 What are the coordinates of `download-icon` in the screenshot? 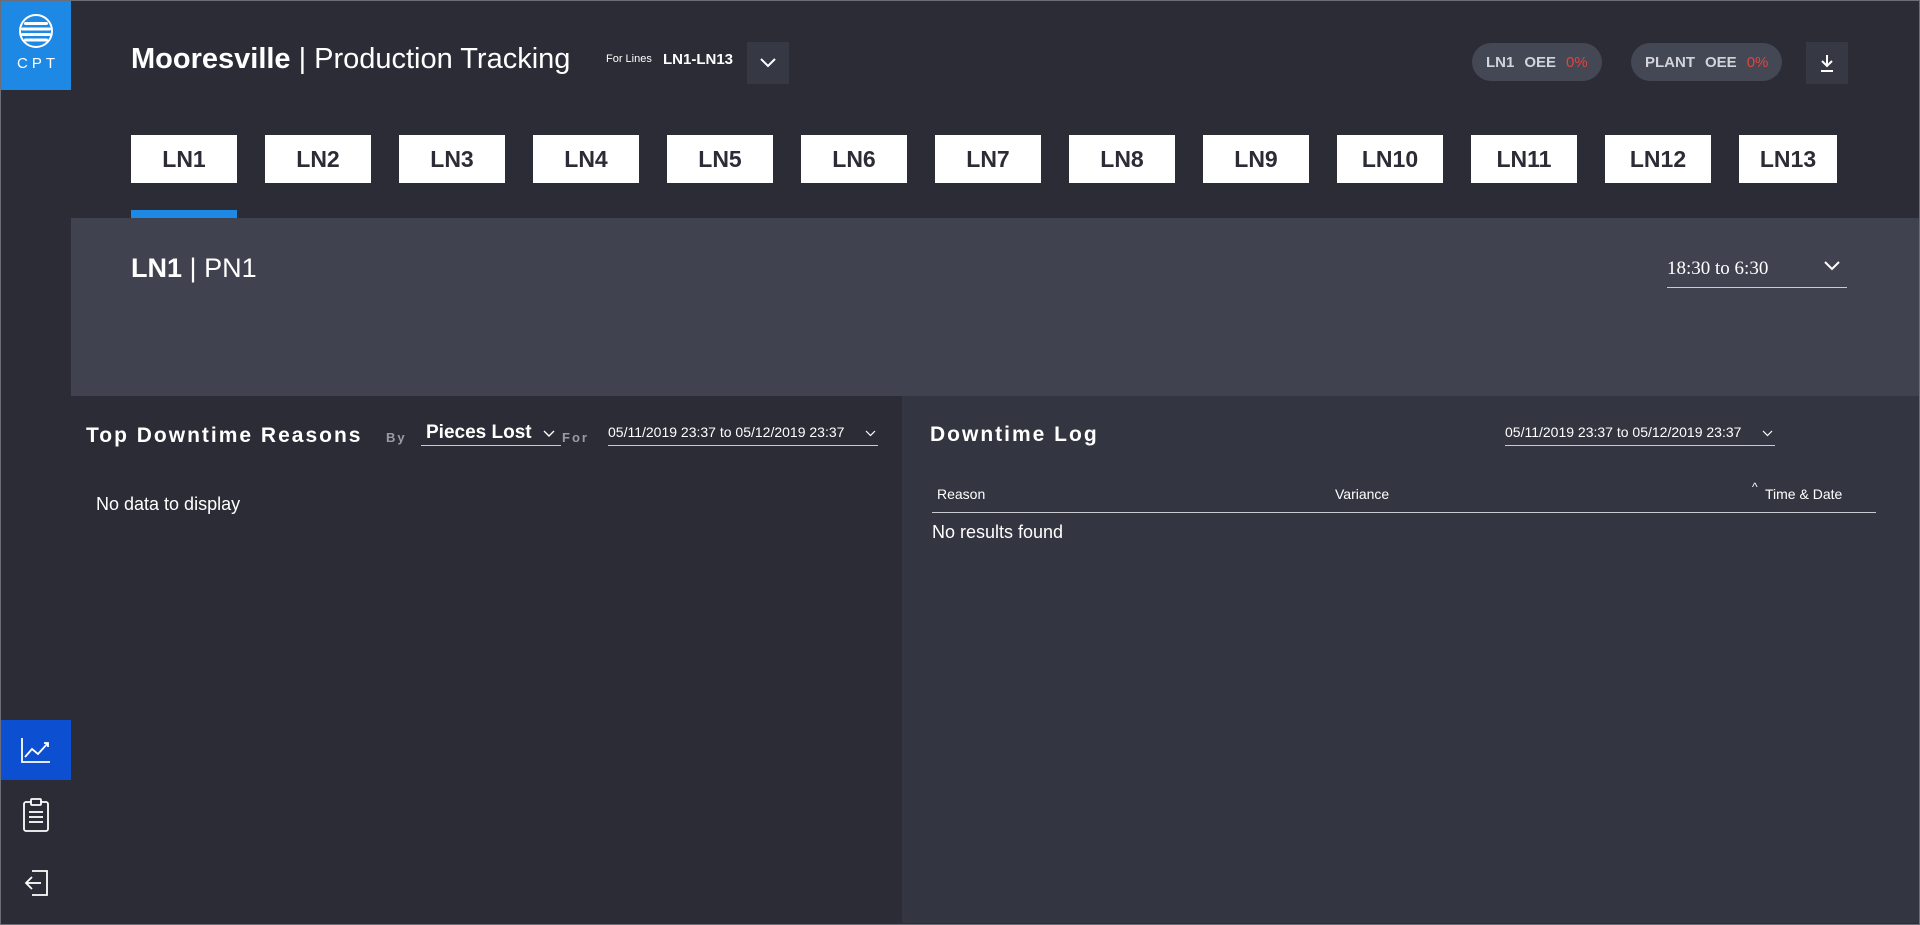 It's located at (1827, 63).